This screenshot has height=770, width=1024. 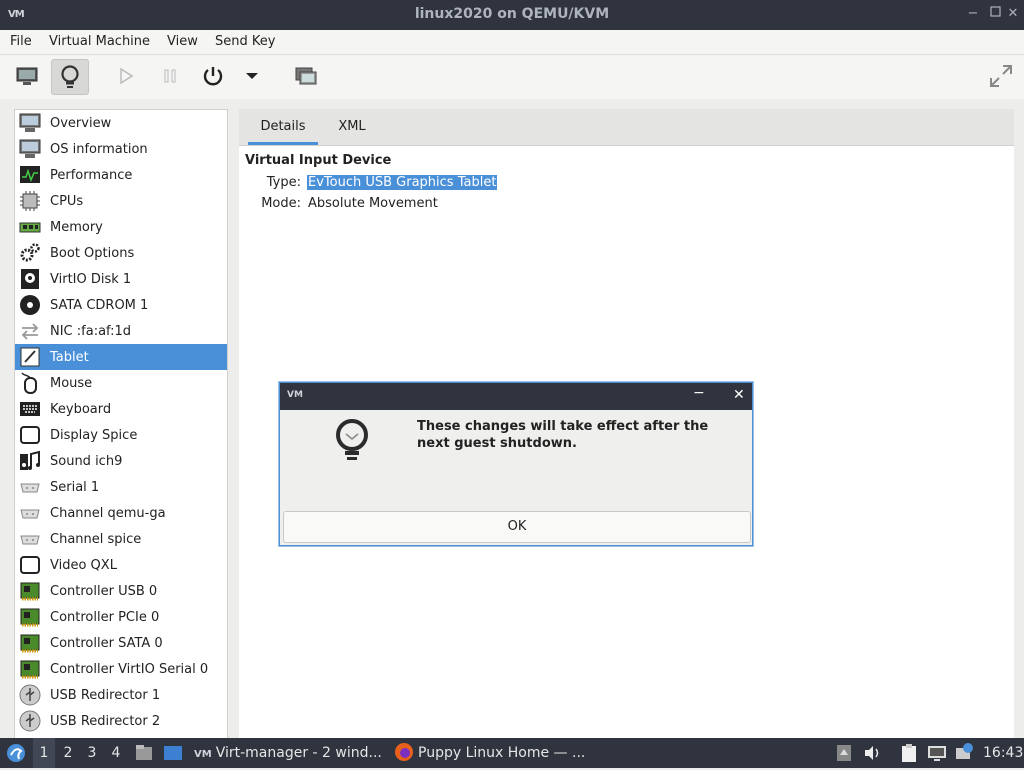 I want to click on snapshots-button, so click(x=306, y=76).